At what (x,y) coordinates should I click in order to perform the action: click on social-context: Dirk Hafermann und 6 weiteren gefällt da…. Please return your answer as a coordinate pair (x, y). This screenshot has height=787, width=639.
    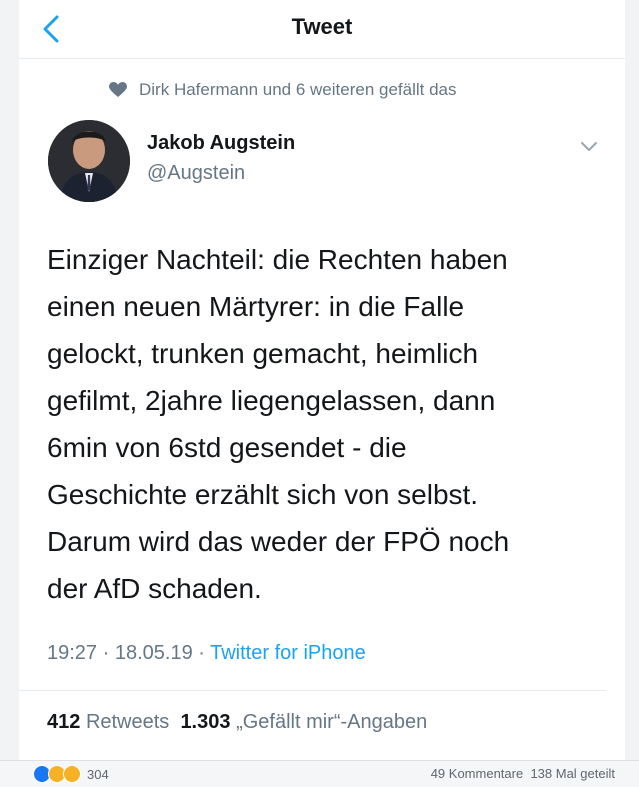
    Looking at the image, I should click on (283, 90).